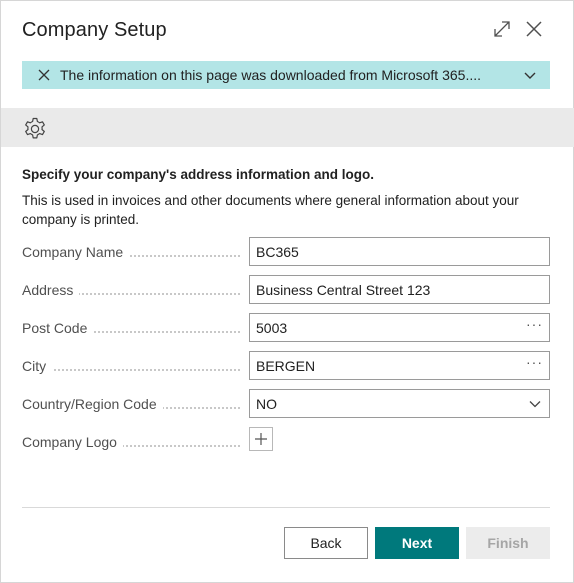 The width and height of the screenshot is (574, 583). What do you see at coordinates (535, 404) in the screenshot?
I see `chevron-down-icon` at bounding box center [535, 404].